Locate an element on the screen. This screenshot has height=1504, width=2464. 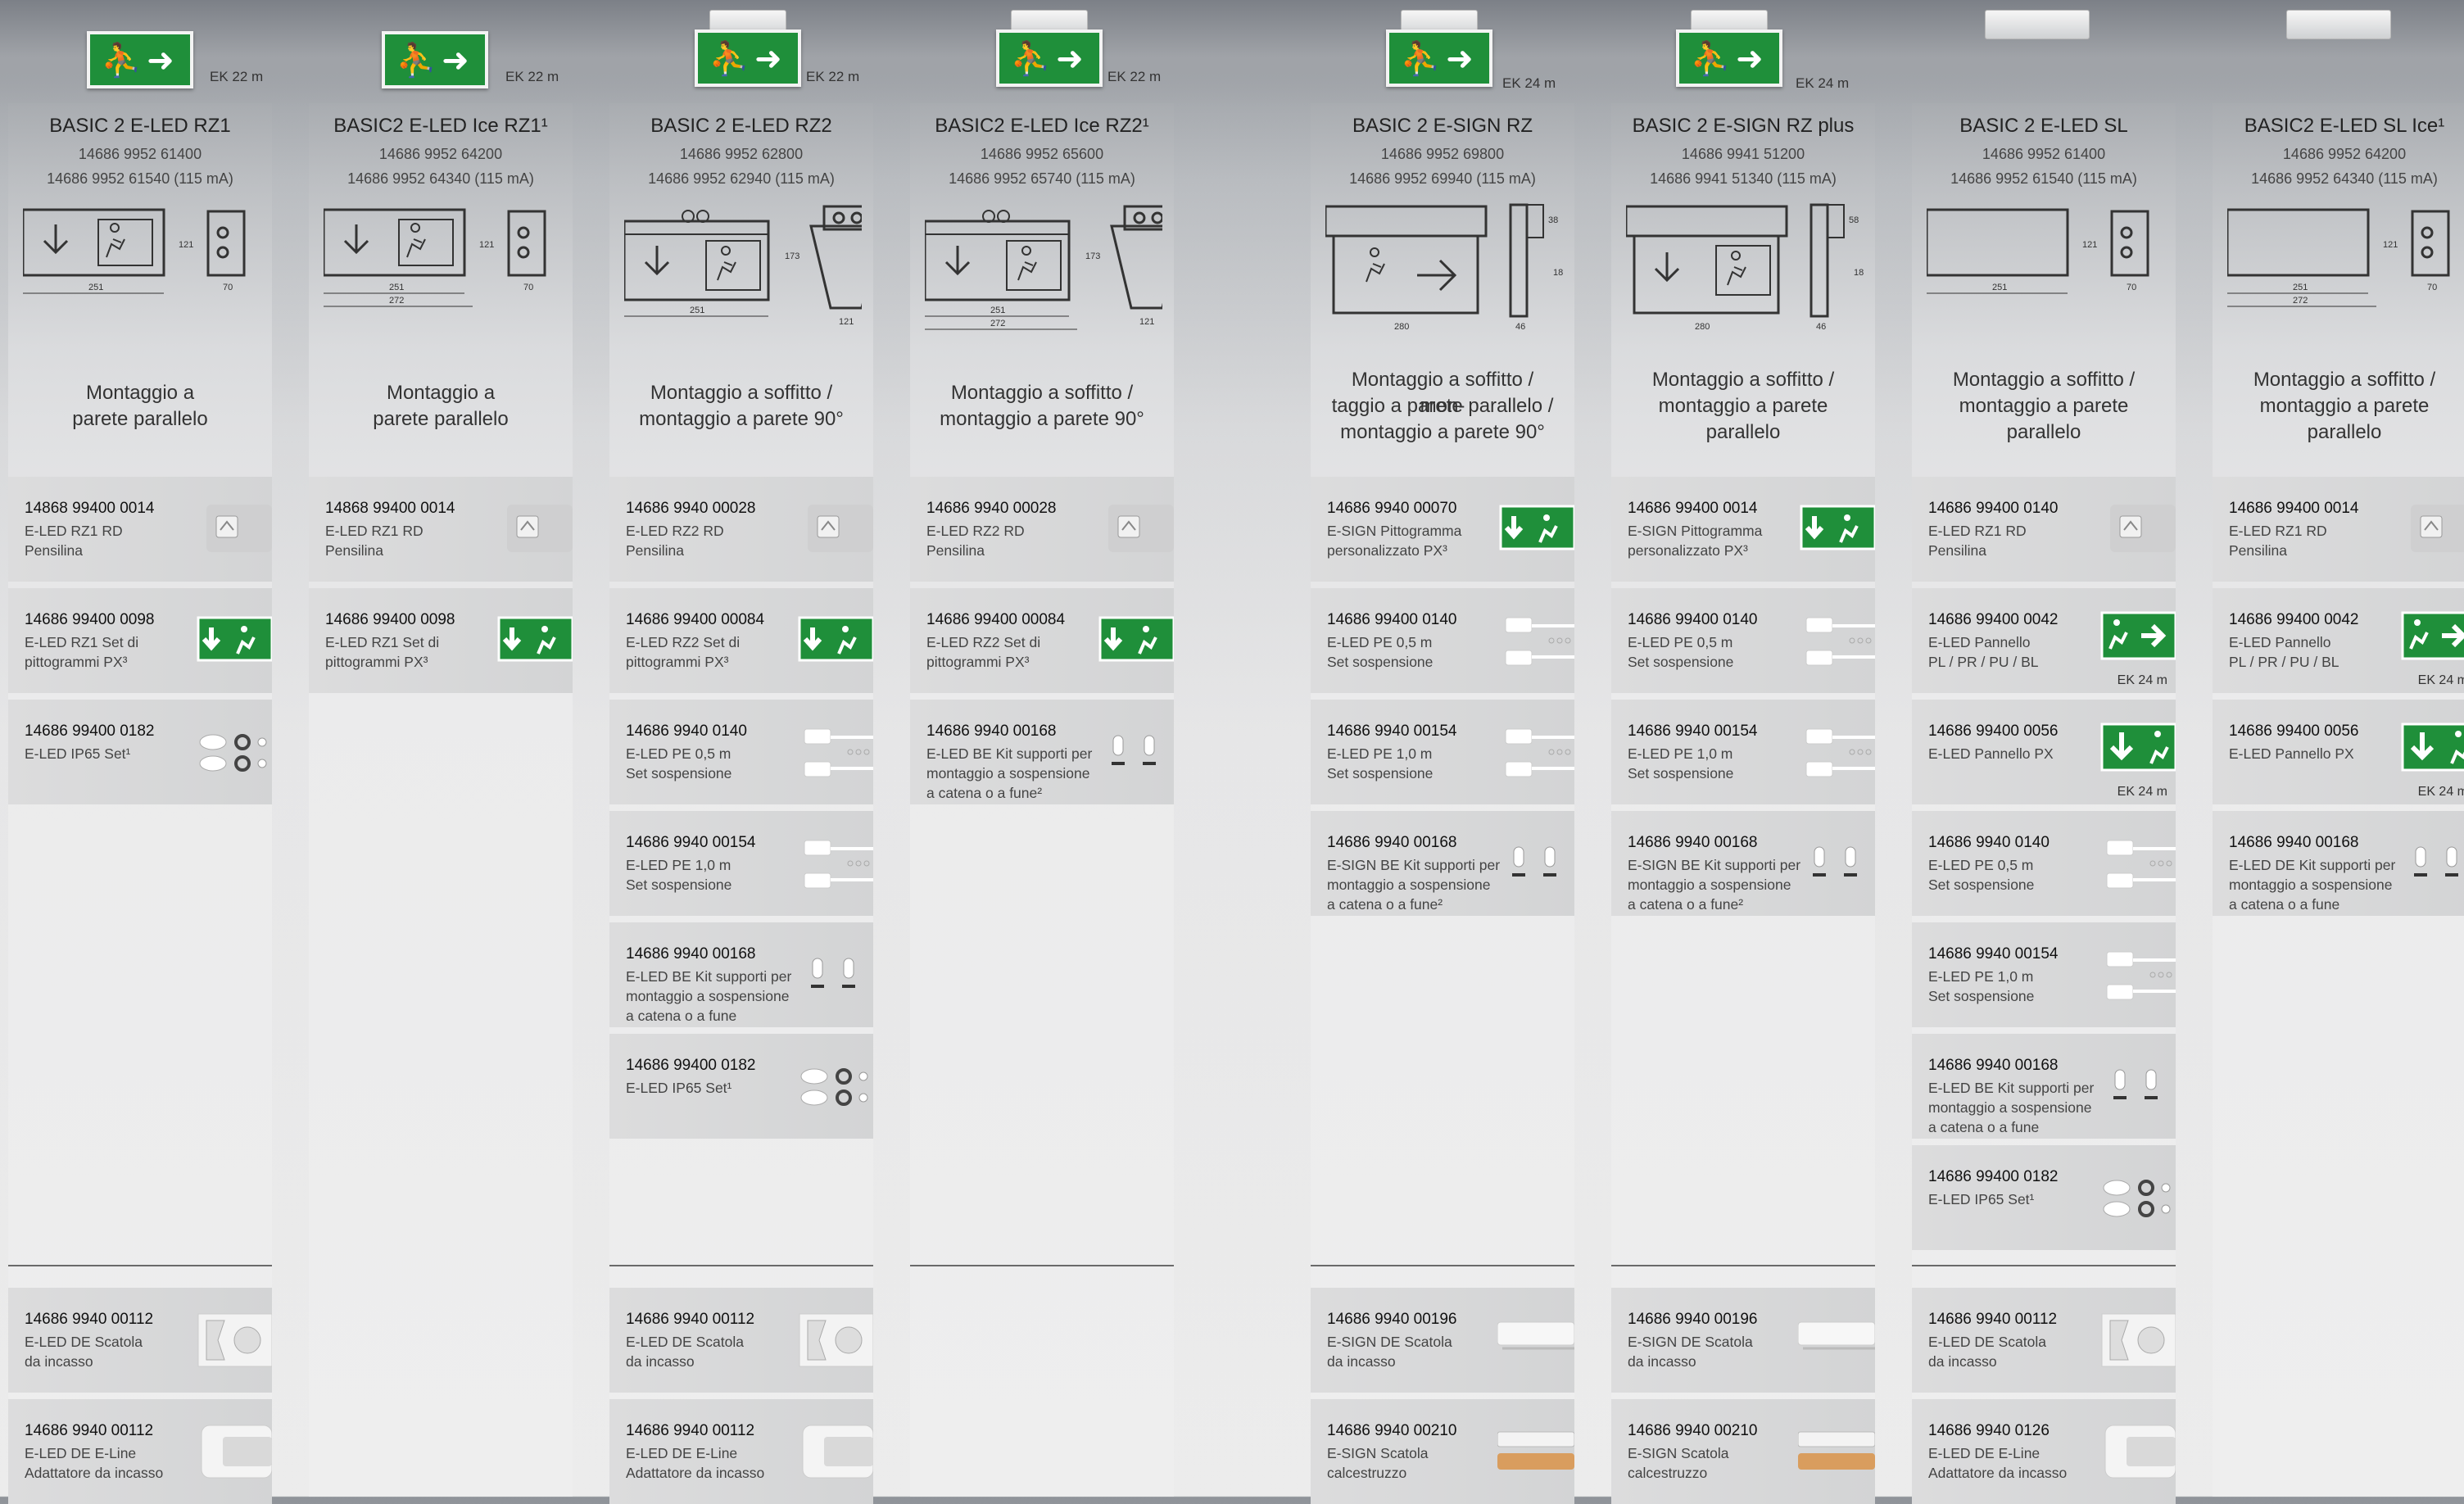
pictogram-icon is located at coordinates (1535, 529).